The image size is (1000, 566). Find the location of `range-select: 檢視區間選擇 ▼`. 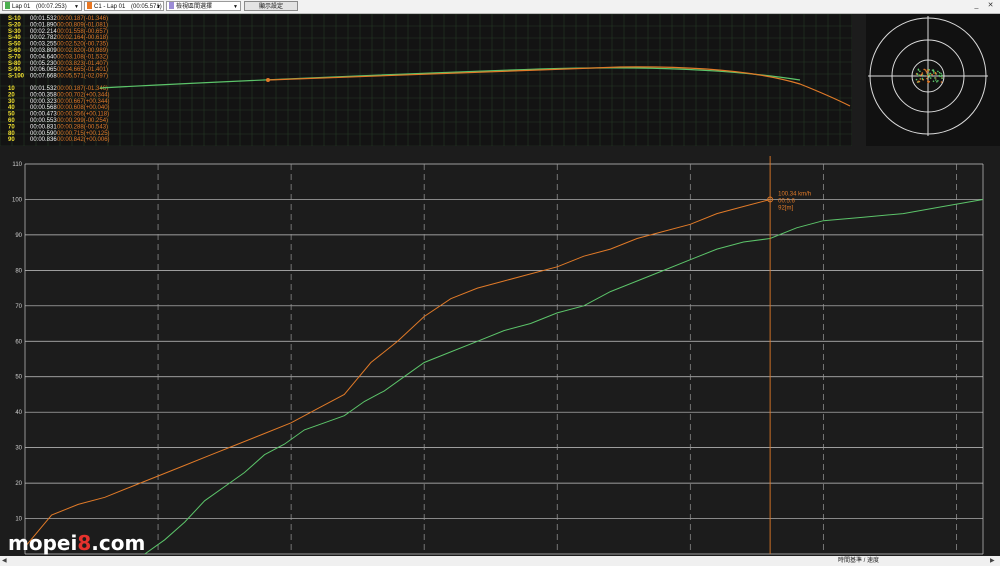

range-select: 檢視區間選擇 ▼ is located at coordinates (203, 6).